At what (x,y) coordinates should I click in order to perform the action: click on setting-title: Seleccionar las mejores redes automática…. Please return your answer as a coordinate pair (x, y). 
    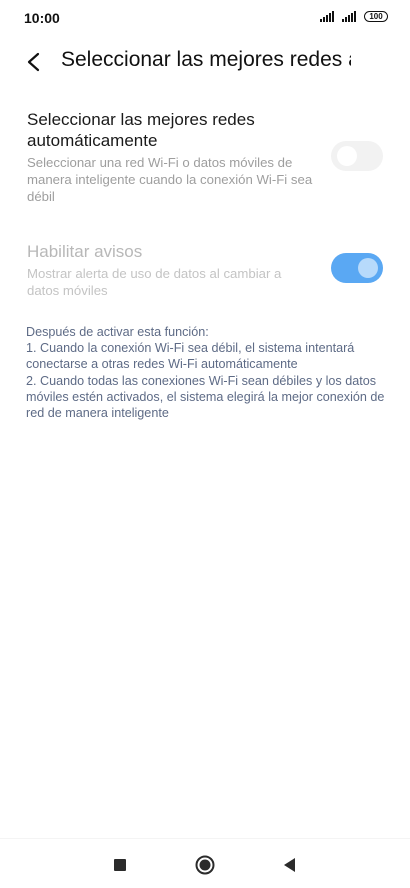
    Looking at the image, I should click on (141, 130).